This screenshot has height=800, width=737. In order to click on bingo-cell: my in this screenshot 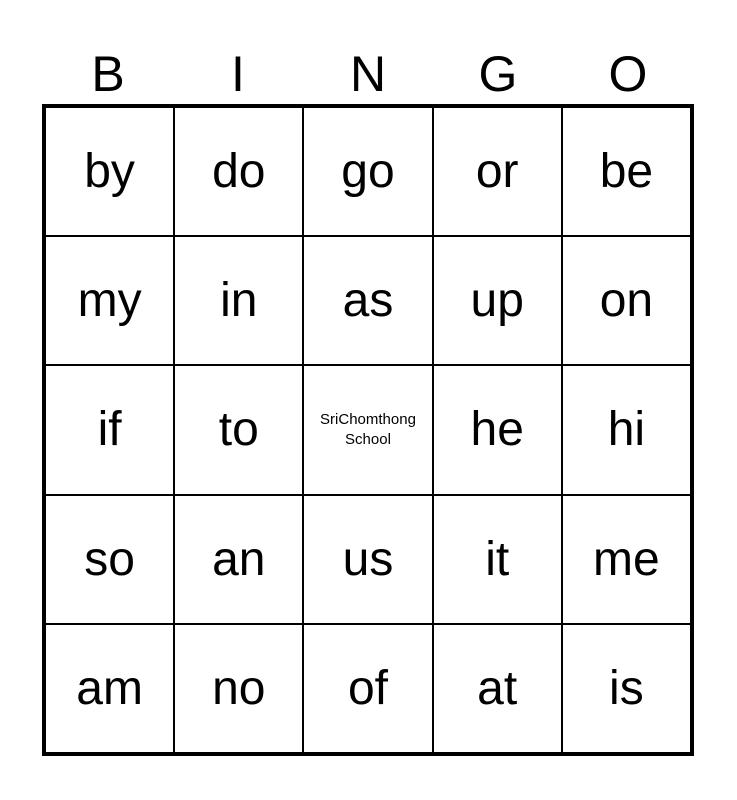, I will do `click(110, 301)`.